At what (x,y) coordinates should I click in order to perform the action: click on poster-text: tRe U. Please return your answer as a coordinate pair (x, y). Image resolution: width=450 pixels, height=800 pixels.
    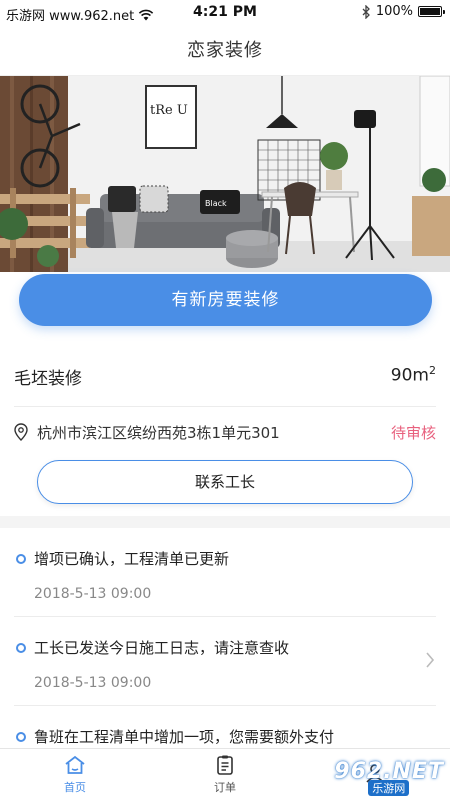
    Looking at the image, I should click on (169, 110).